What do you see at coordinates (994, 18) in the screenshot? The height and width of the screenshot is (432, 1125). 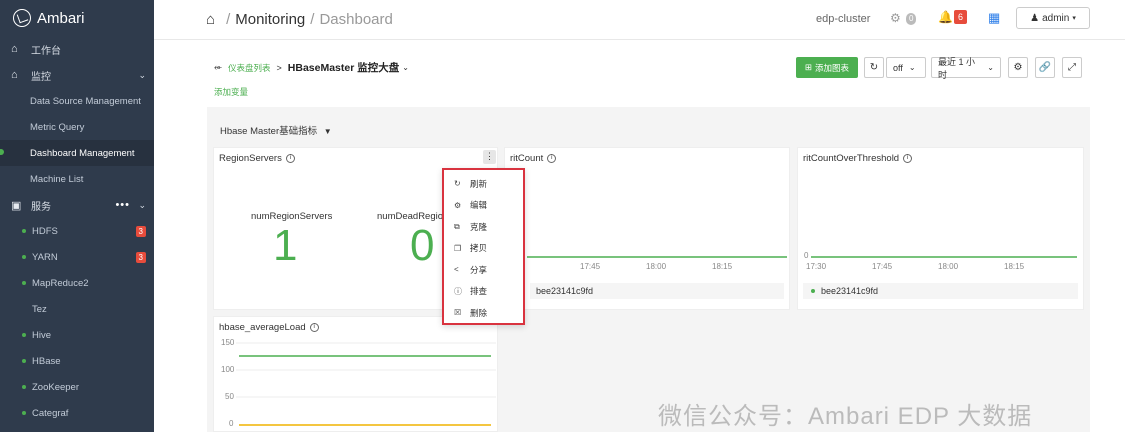 I see `grid-icon: ▦` at bounding box center [994, 18].